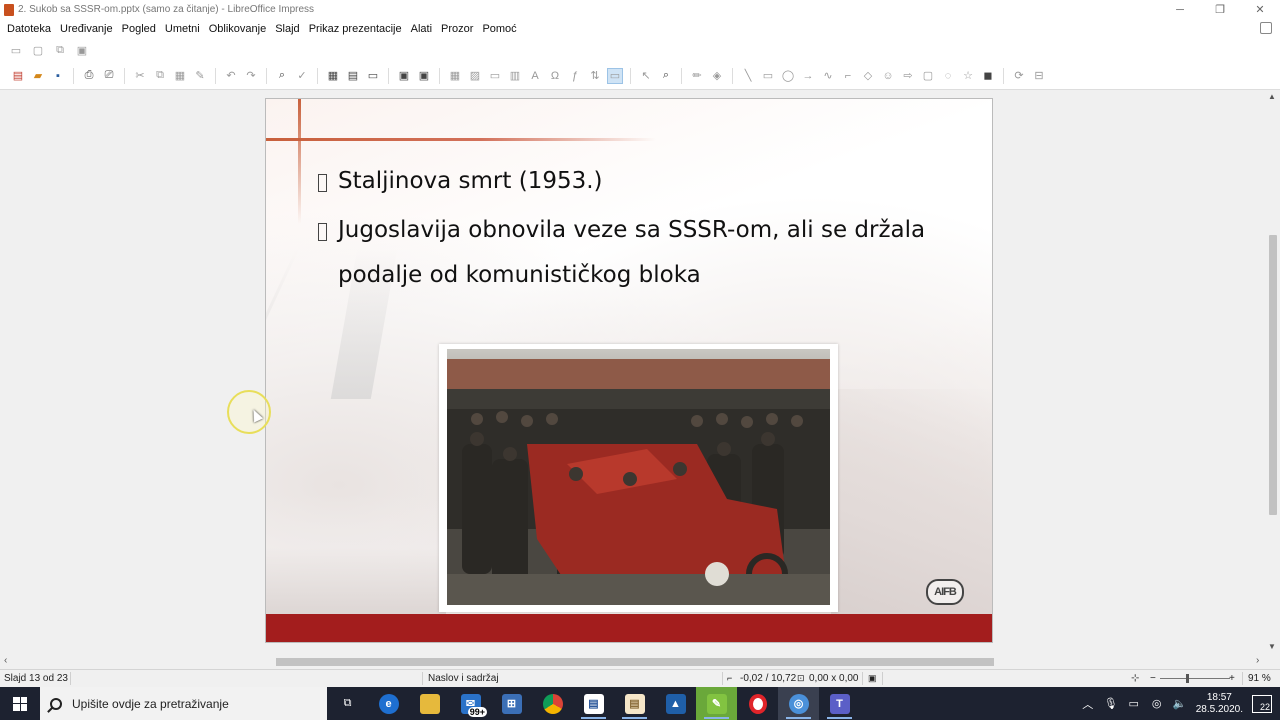 This screenshot has width=1280, height=720. I want to click on start-first-slide-icon: ▣, so click(404, 76).